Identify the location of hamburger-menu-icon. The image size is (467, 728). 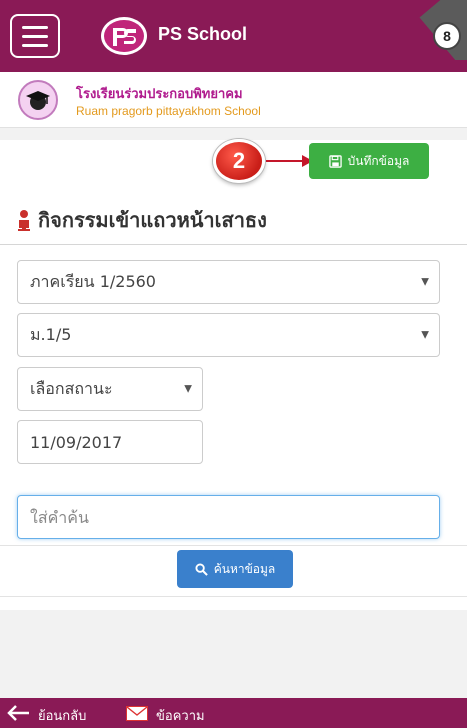
(35, 36).